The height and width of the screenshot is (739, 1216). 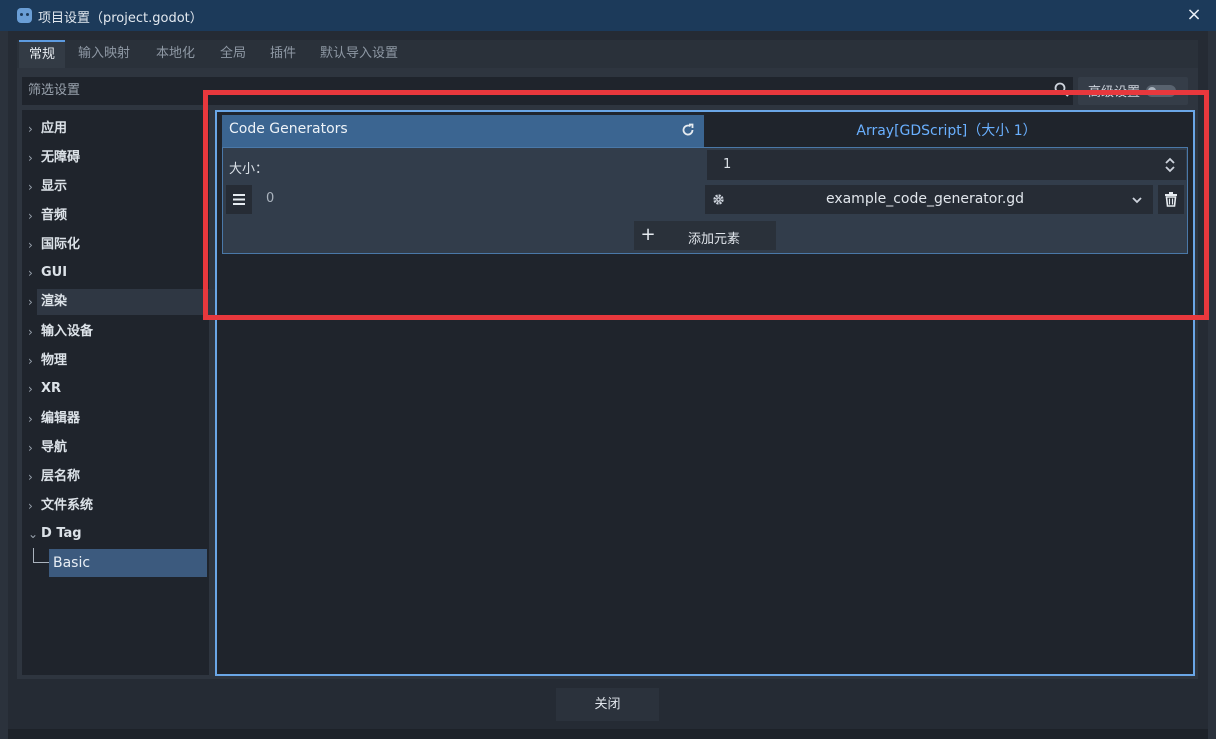 I want to click on window-title: 项目设置（project.godot）, so click(x=120, y=18).